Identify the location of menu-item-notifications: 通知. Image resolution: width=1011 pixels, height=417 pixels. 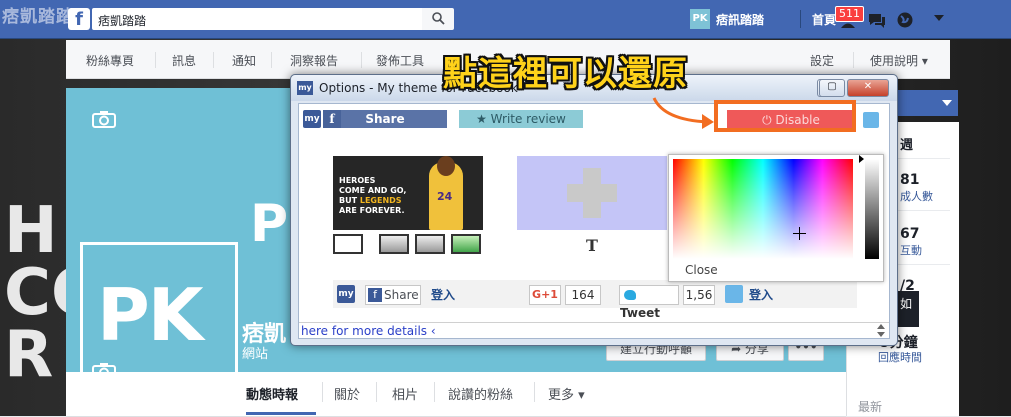
(244, 60).